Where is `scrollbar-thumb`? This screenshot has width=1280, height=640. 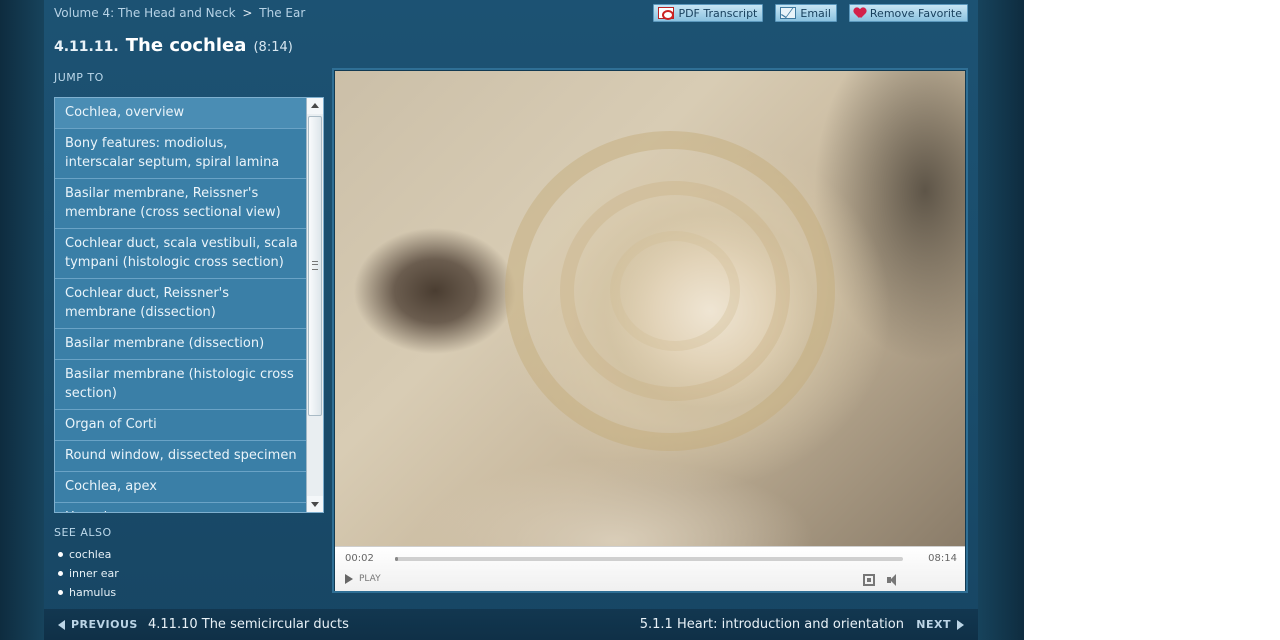 scrollbar-thumb is located at coordinates (315, 266).